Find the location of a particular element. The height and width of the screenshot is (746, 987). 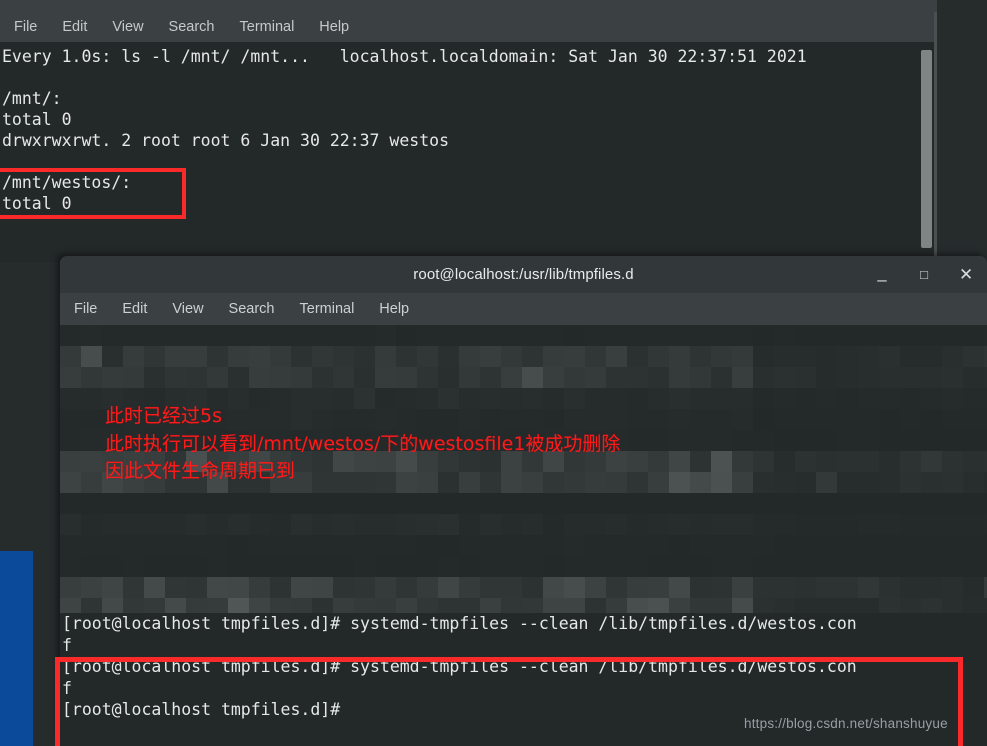

annotation-line-1: 此时已经过5s is located at coordinates (163, 416).